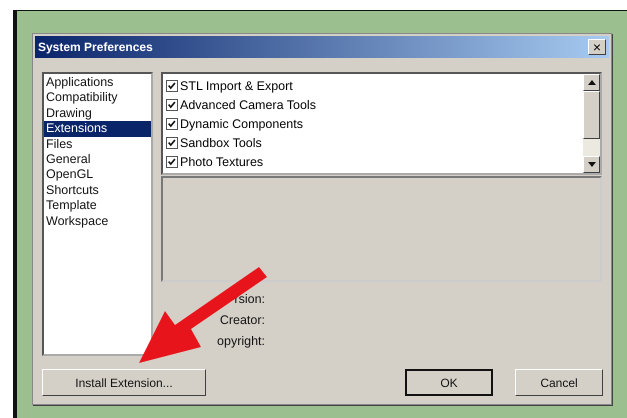 The width and height of the screenshot is (627, 418). What do you see at coordinates (241, 123) in the screenshot?
I see `extension-label: Dynamic Components` at bounding box center [241, 123].